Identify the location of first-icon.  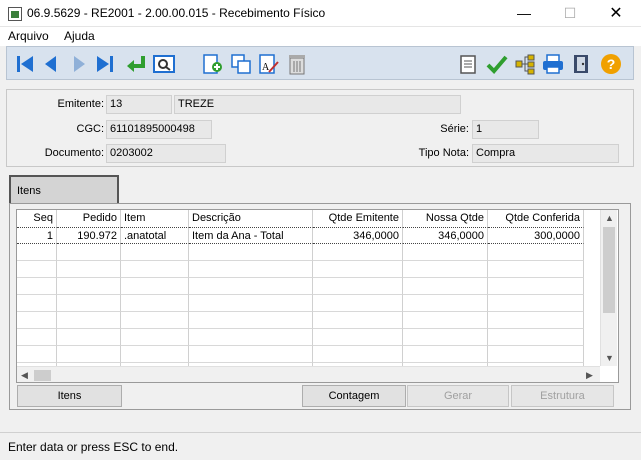
(25, 64).